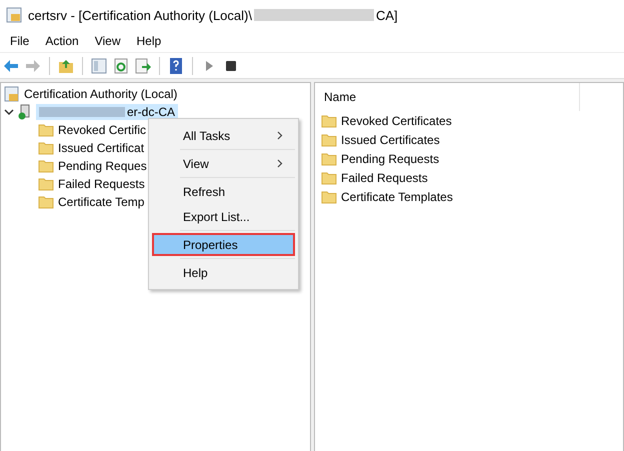  Describe the element at coordinates (223, 163) in the screenshot. I see `context-menu-item: View` at that location.